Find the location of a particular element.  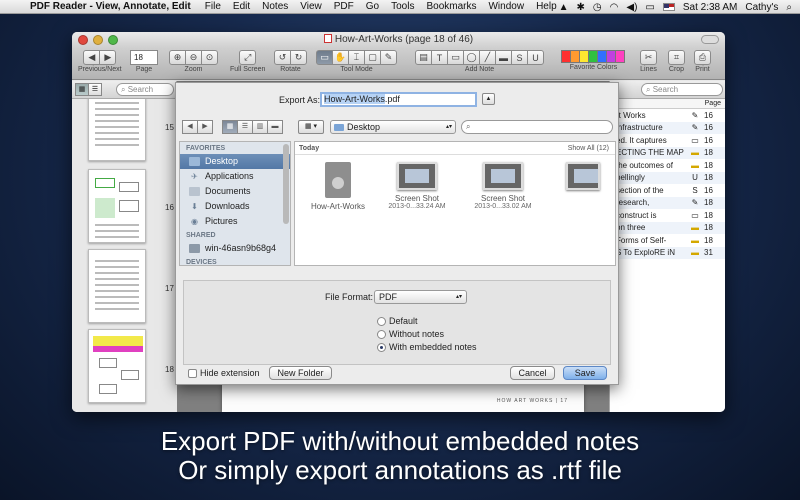

ellipse-note-icon: ◯ is located at coordinates (471, 57).